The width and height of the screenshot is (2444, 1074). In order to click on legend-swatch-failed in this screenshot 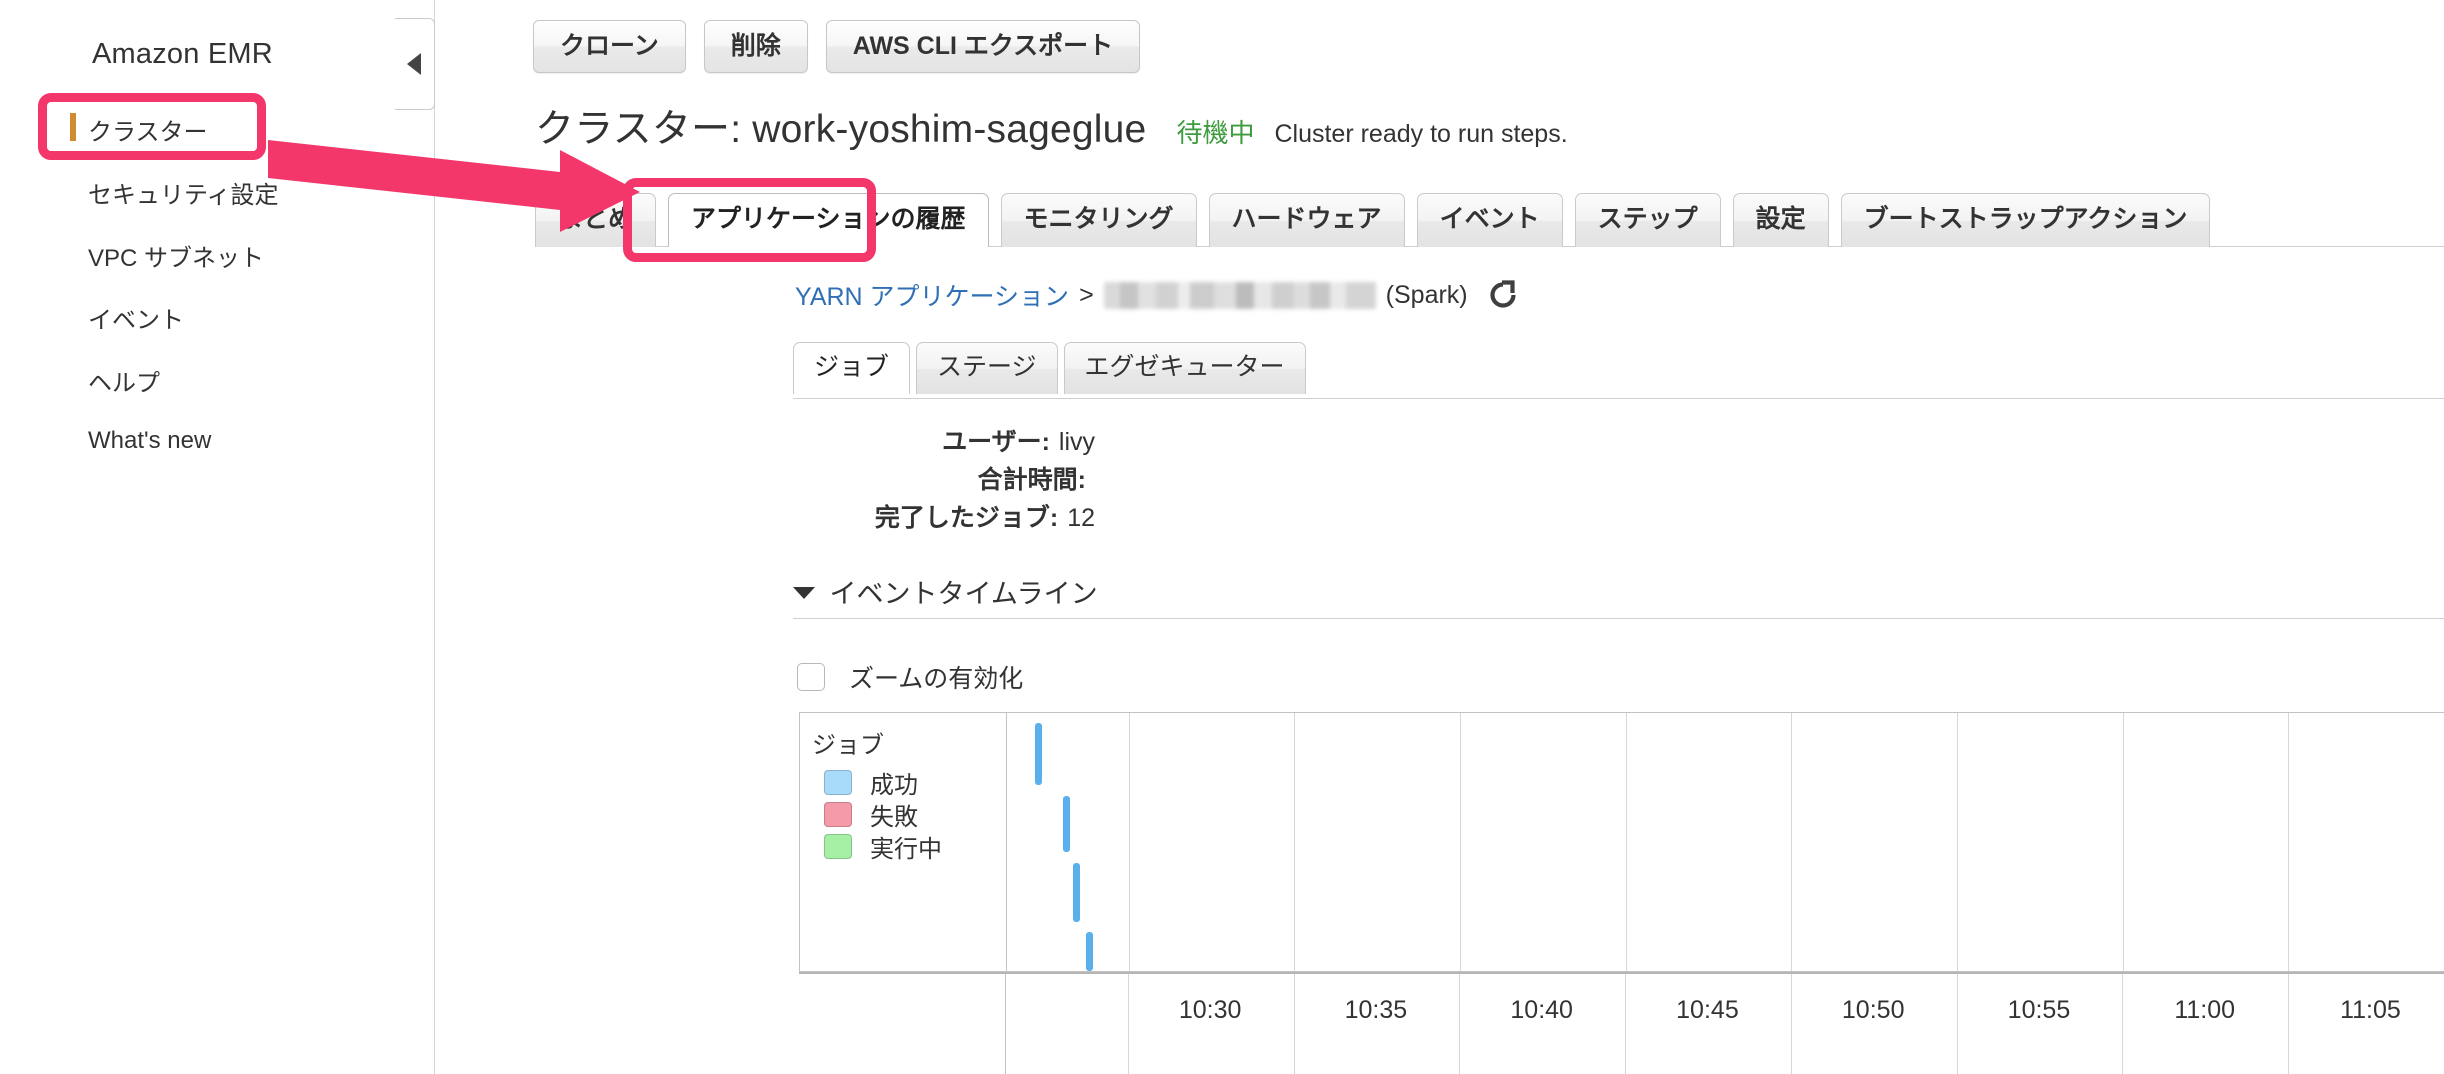, I will do `click(838, 814)`.